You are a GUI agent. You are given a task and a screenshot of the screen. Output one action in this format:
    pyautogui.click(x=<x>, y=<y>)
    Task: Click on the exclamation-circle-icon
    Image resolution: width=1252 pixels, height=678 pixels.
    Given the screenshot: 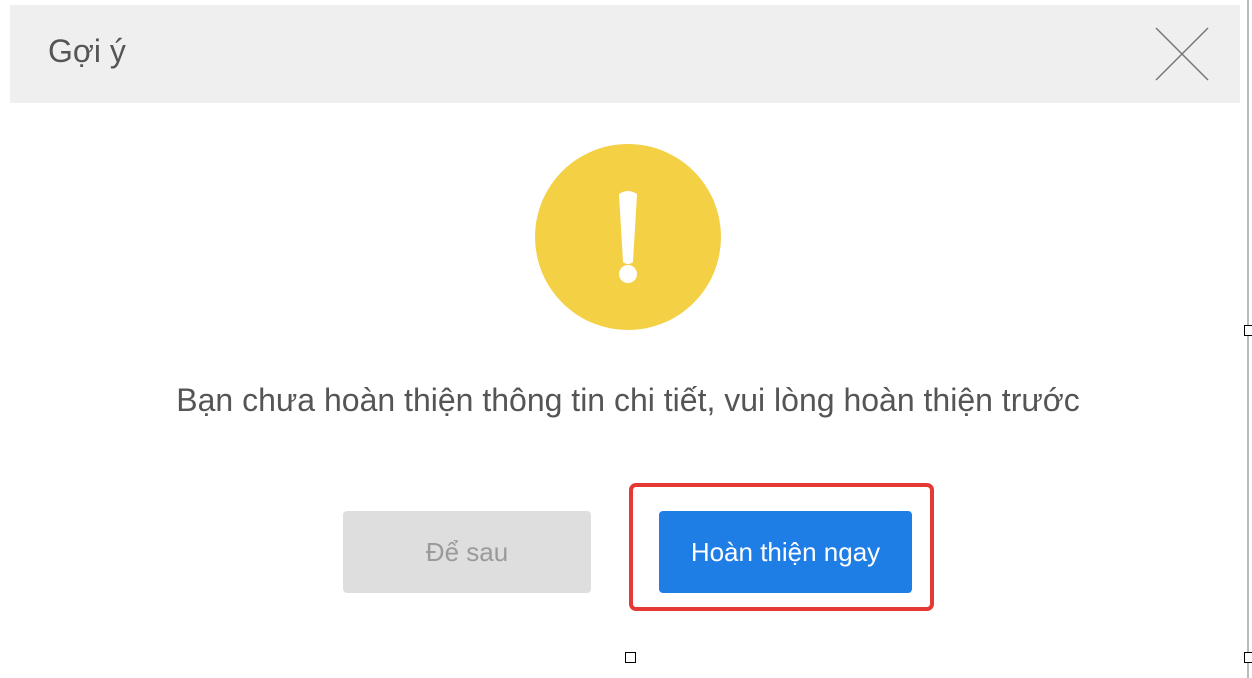 What is the action you would take?
    pyautogui.click(x=628, y=237)
    